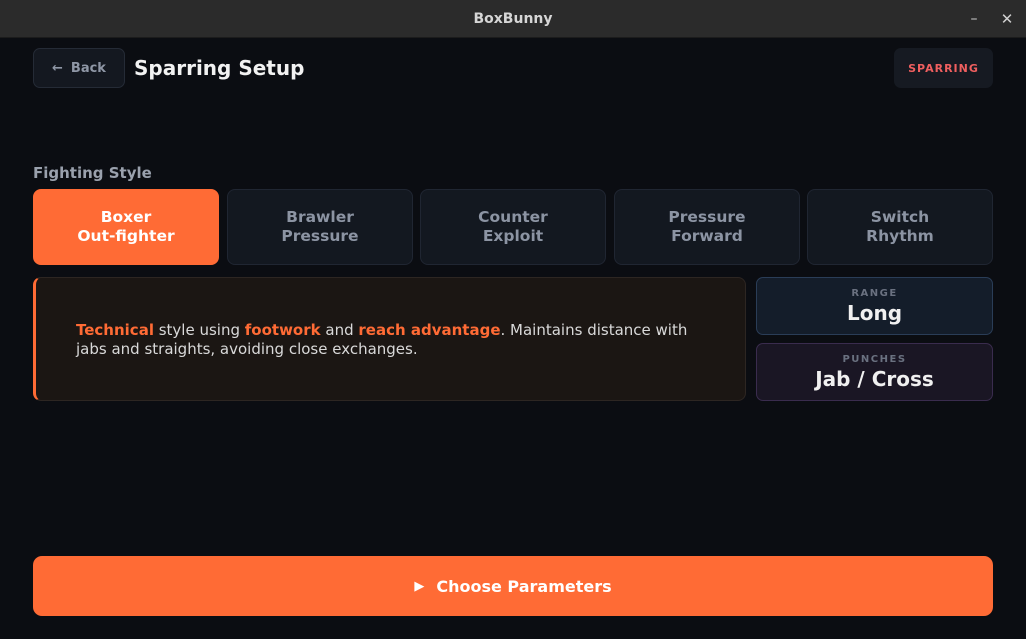 The width and height of the screenshot is (1026, 639). Describe the element at coordinates (320, 236) in the screenshot. I see `style-option-subtitle: Pressure` at that location.